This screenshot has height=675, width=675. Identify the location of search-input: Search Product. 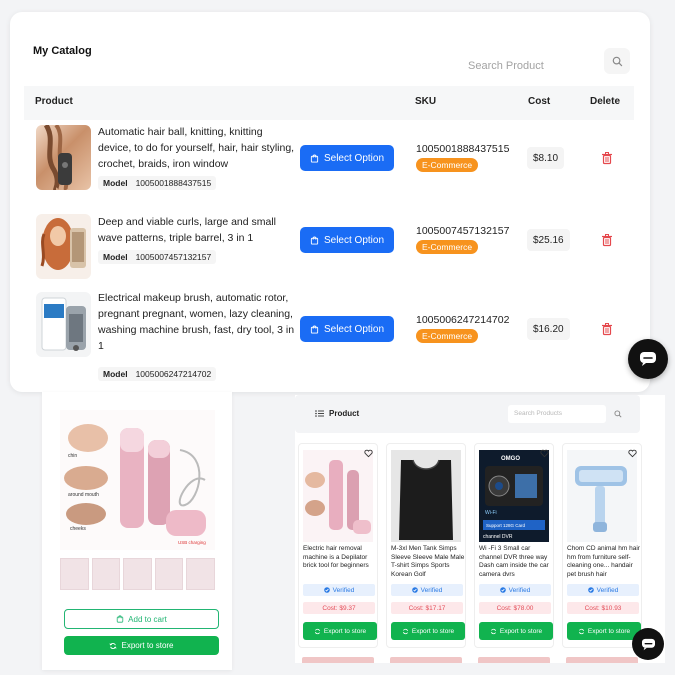
(506, 66).